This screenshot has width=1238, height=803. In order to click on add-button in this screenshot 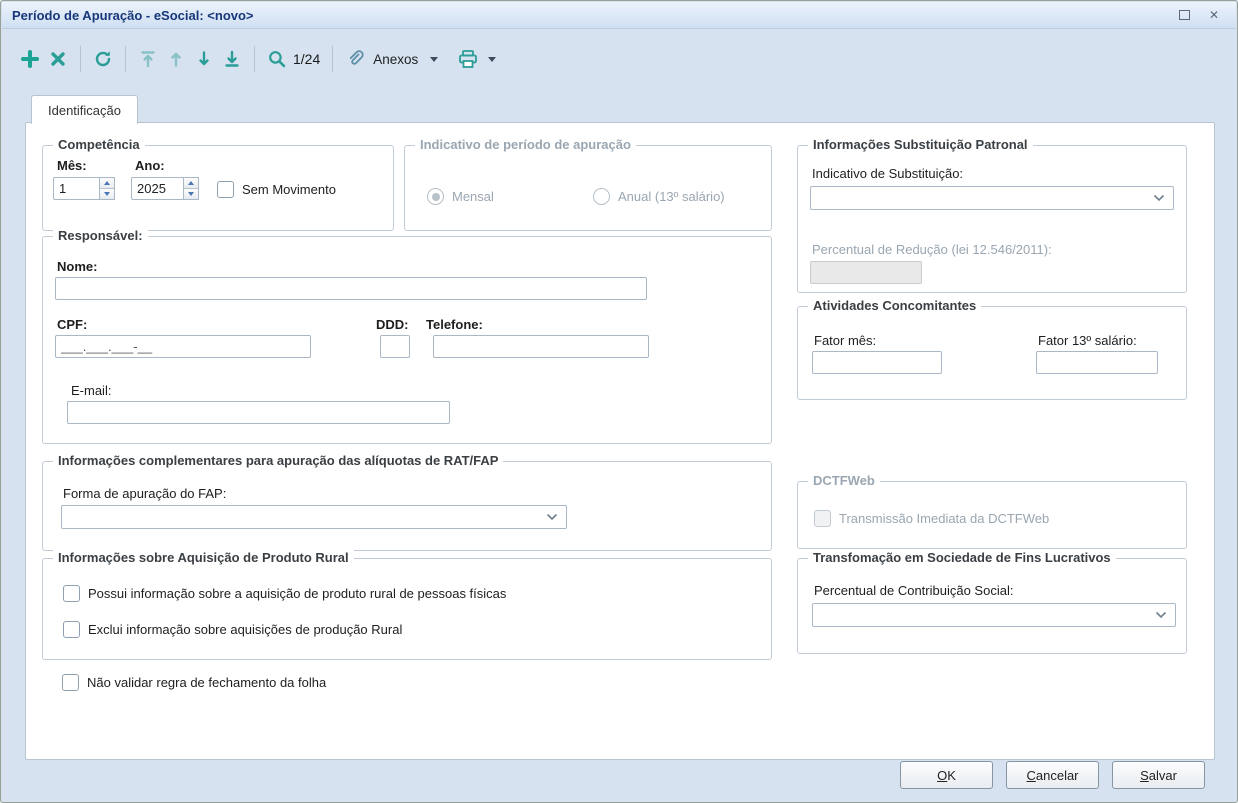, I will do `click(30, 59)`.